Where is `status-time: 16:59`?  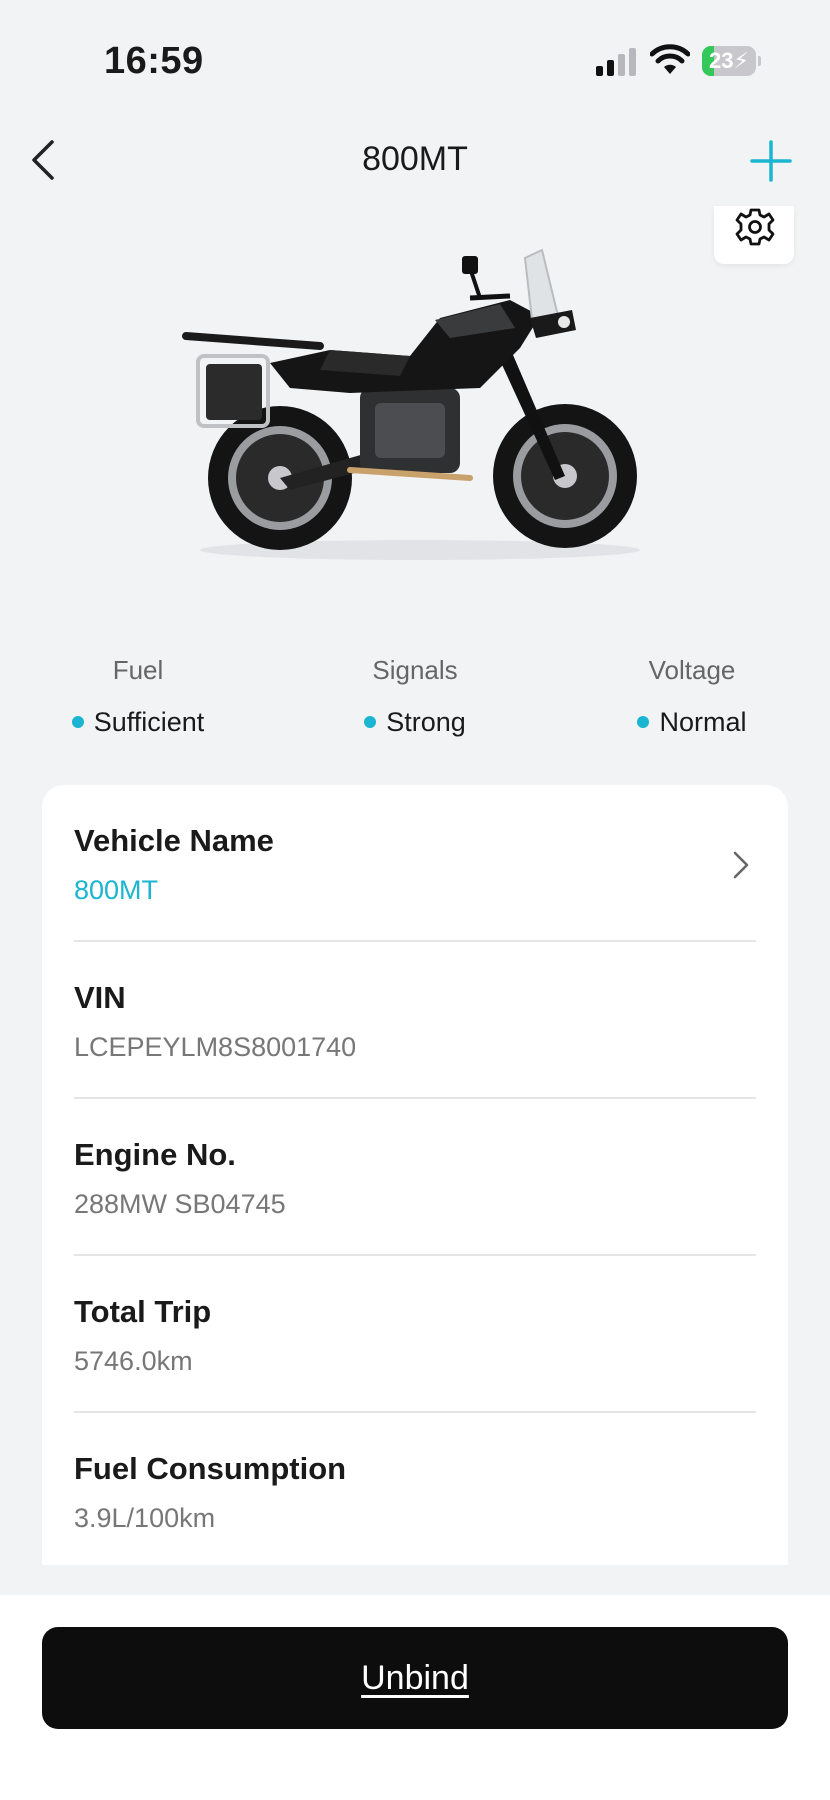
status-time: 16:59 is located at coordinates (154, 61).